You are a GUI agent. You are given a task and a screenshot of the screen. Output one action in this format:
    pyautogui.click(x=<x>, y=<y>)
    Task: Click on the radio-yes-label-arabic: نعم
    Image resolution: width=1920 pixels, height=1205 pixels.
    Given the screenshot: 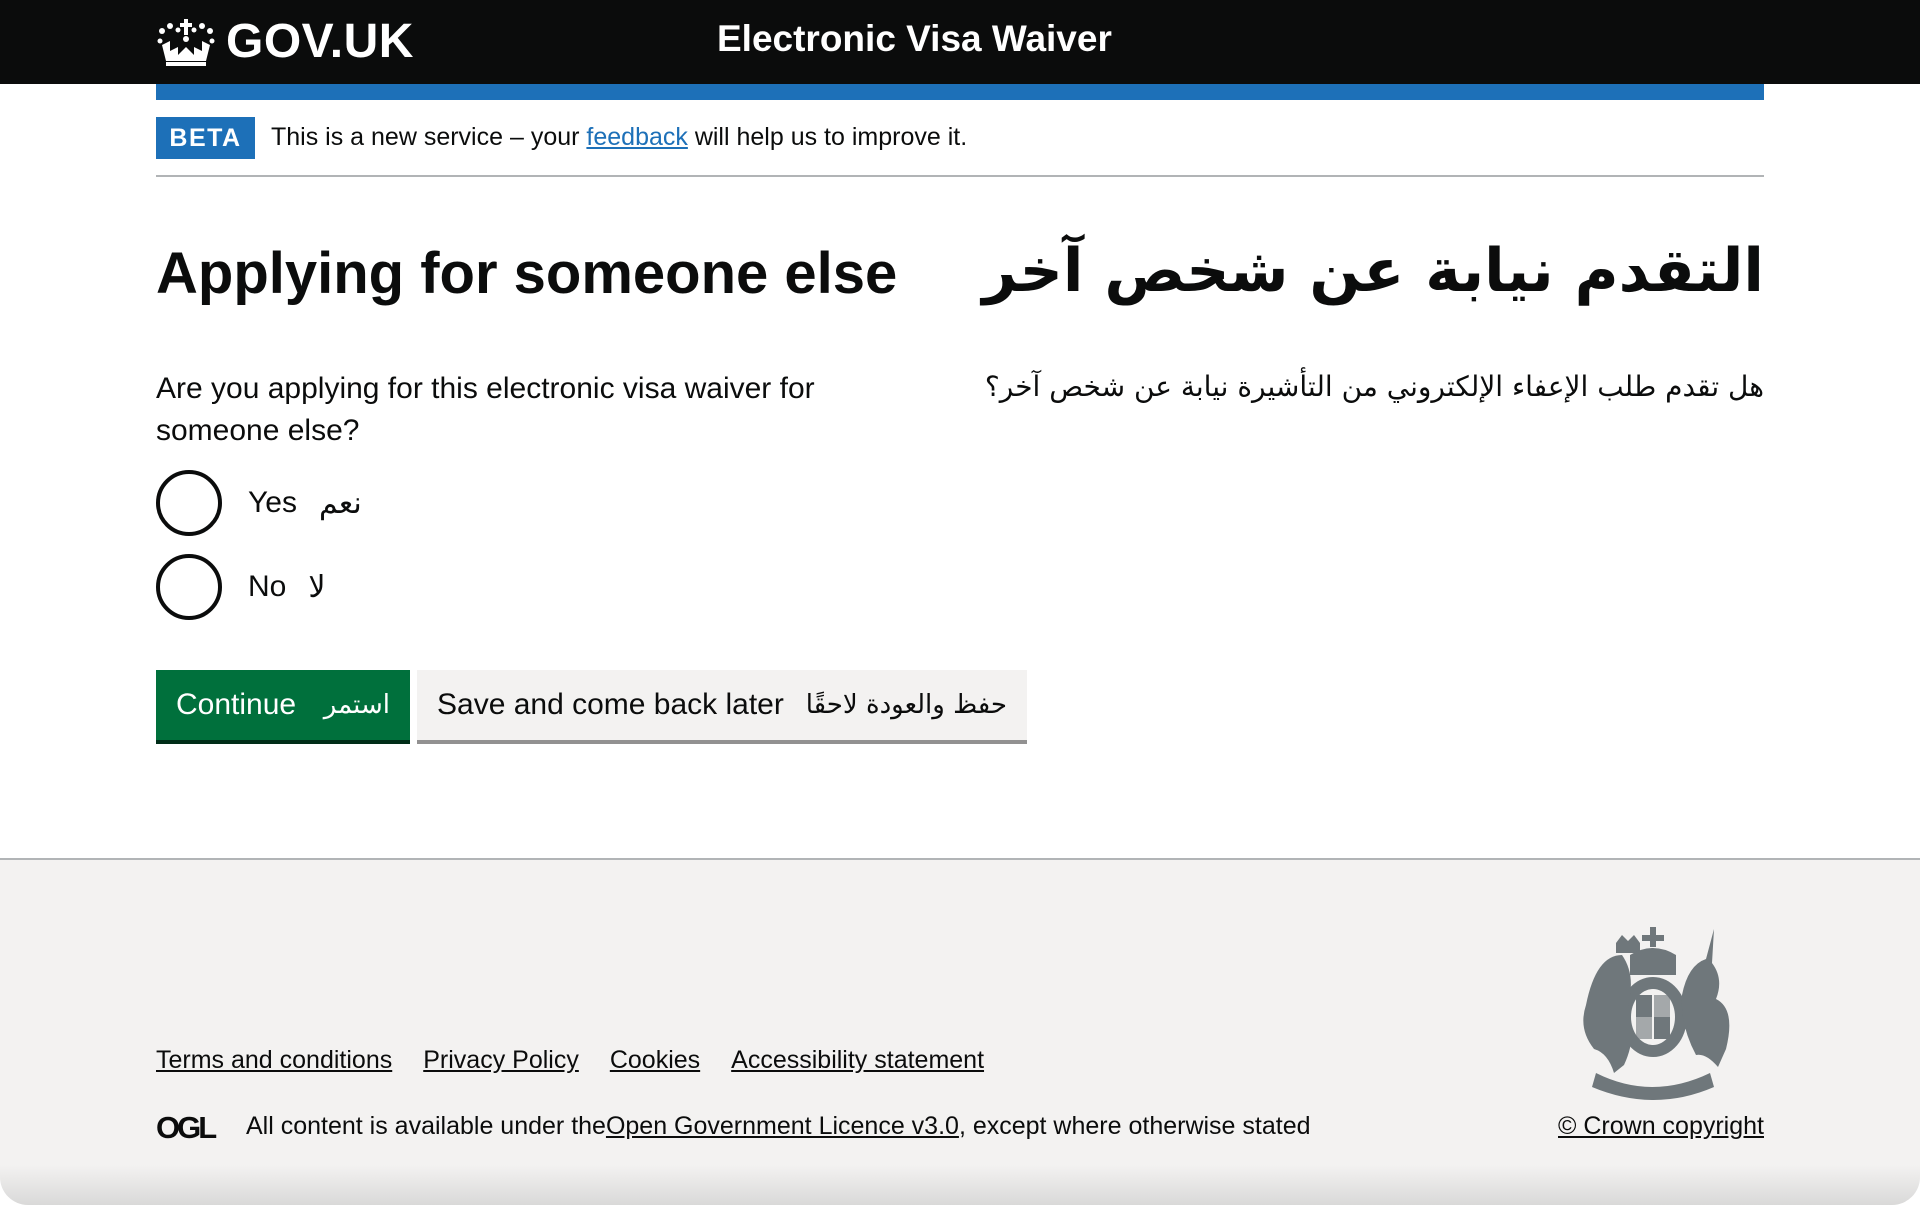 What is the action you would take?
    pyautogui.click(x=340, y=503)
    